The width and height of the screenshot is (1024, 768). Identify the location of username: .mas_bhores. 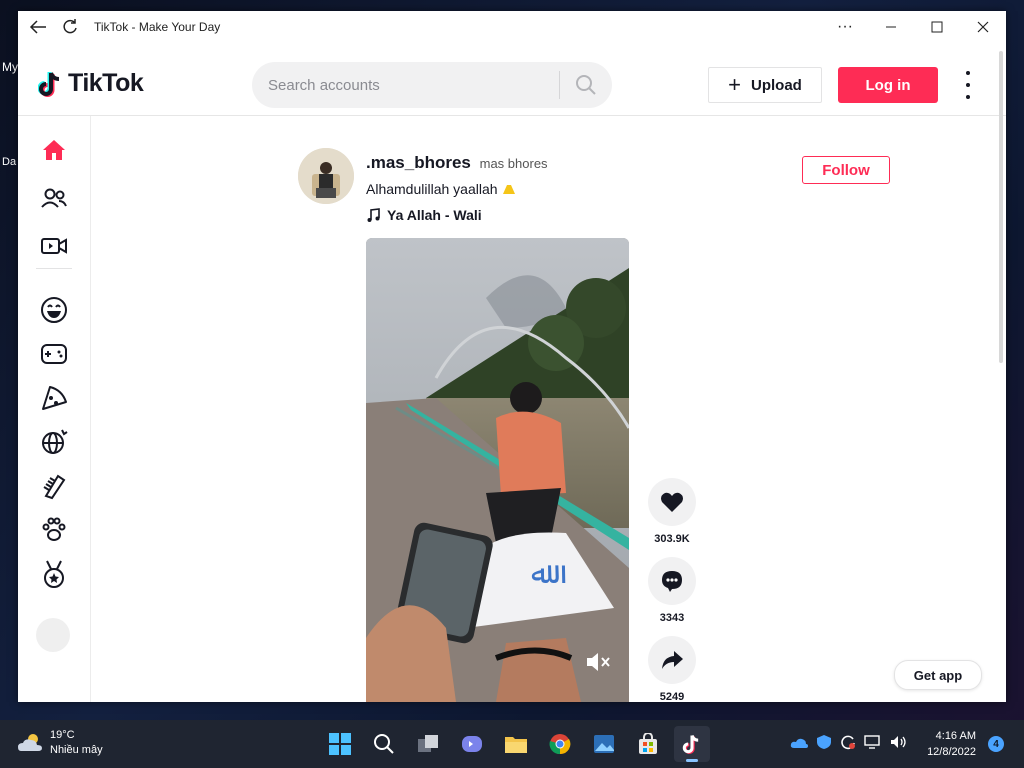
(418, 162).